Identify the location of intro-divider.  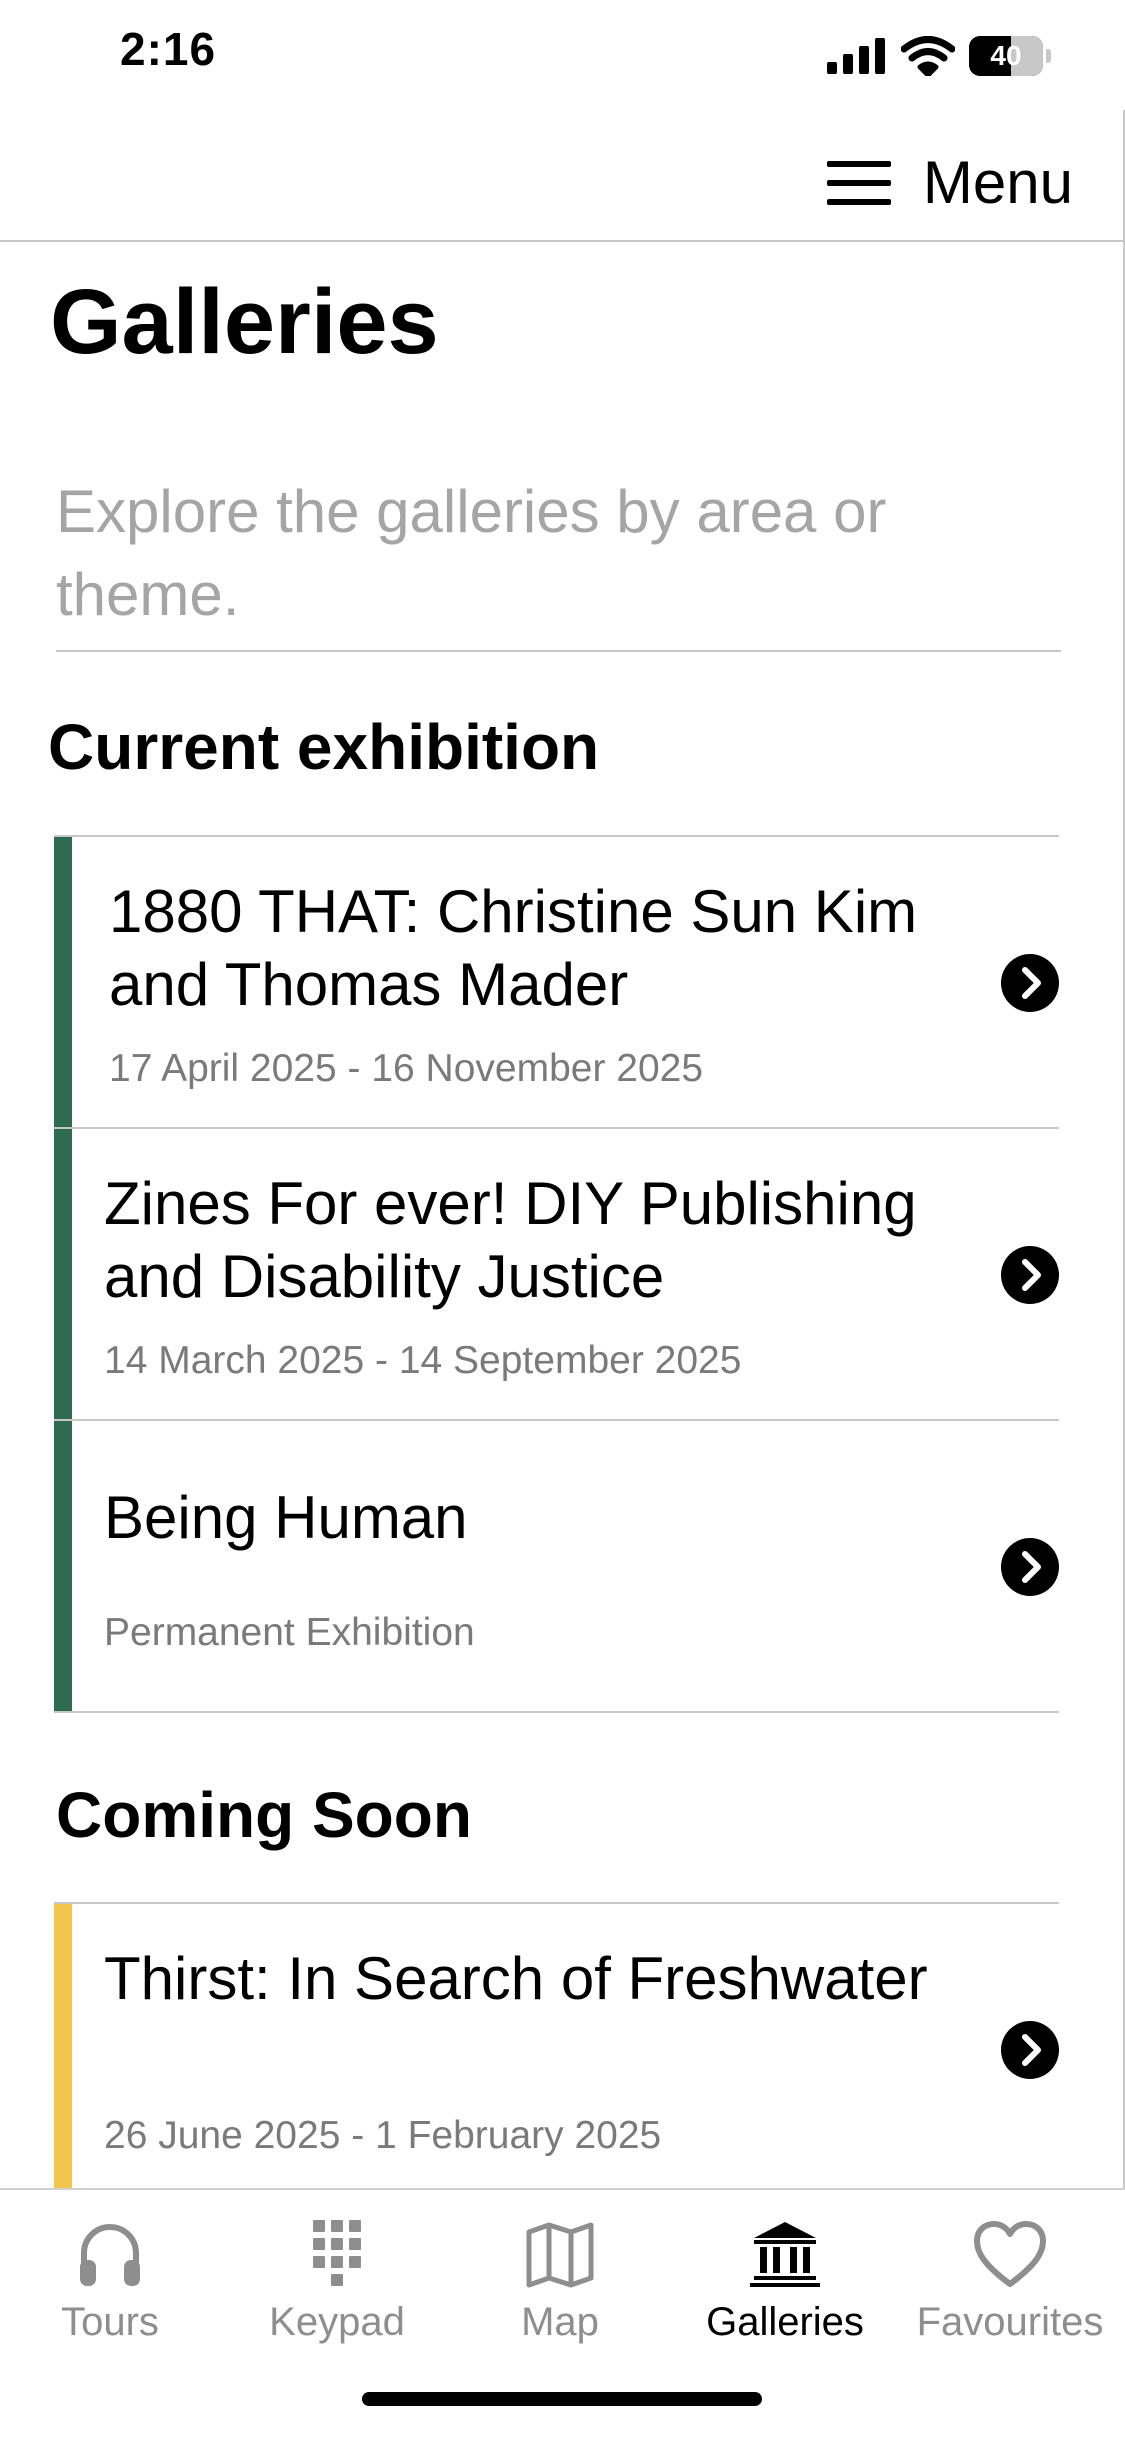
(558, 651).